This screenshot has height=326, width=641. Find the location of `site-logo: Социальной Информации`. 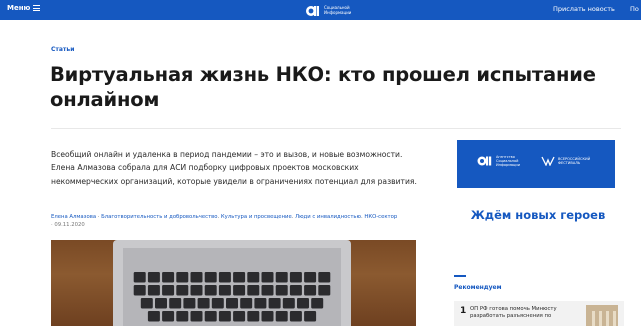

site-logo: Социальной Информации is located at coordinates (328, 10).